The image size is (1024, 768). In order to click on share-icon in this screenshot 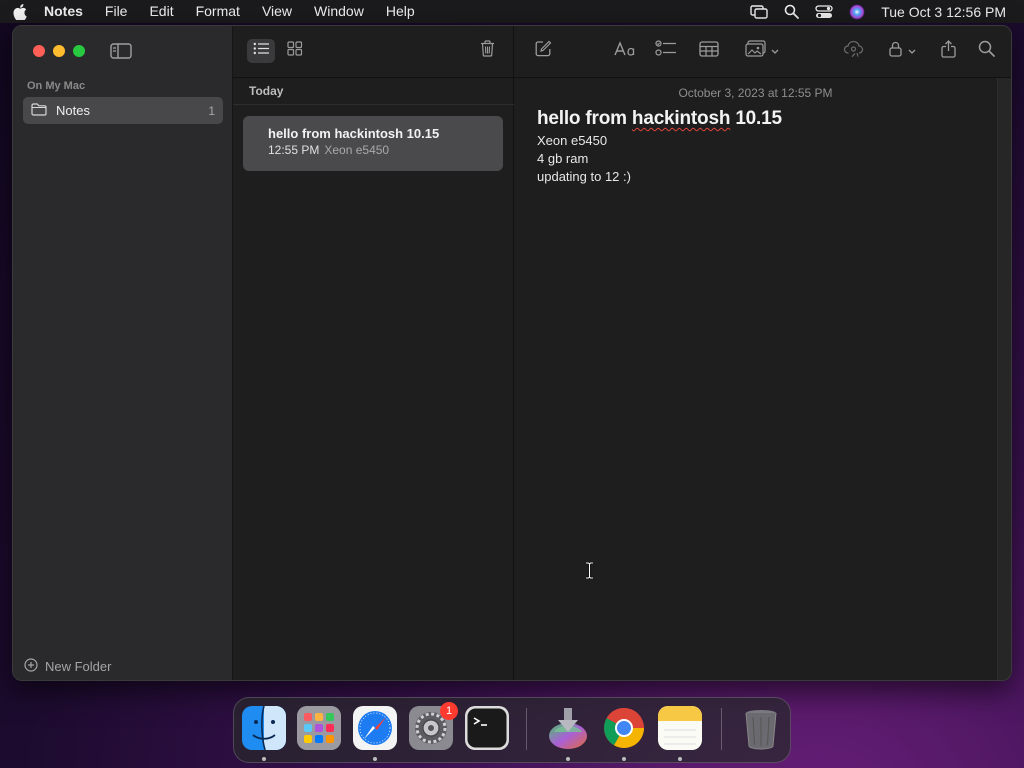, I will do `click(948, 51)`.